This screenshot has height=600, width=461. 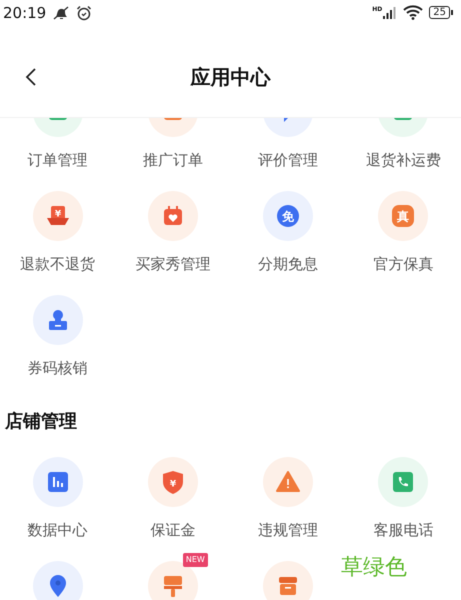 I want to click on app-entry: 数据中心, so click(x=58, y=509).